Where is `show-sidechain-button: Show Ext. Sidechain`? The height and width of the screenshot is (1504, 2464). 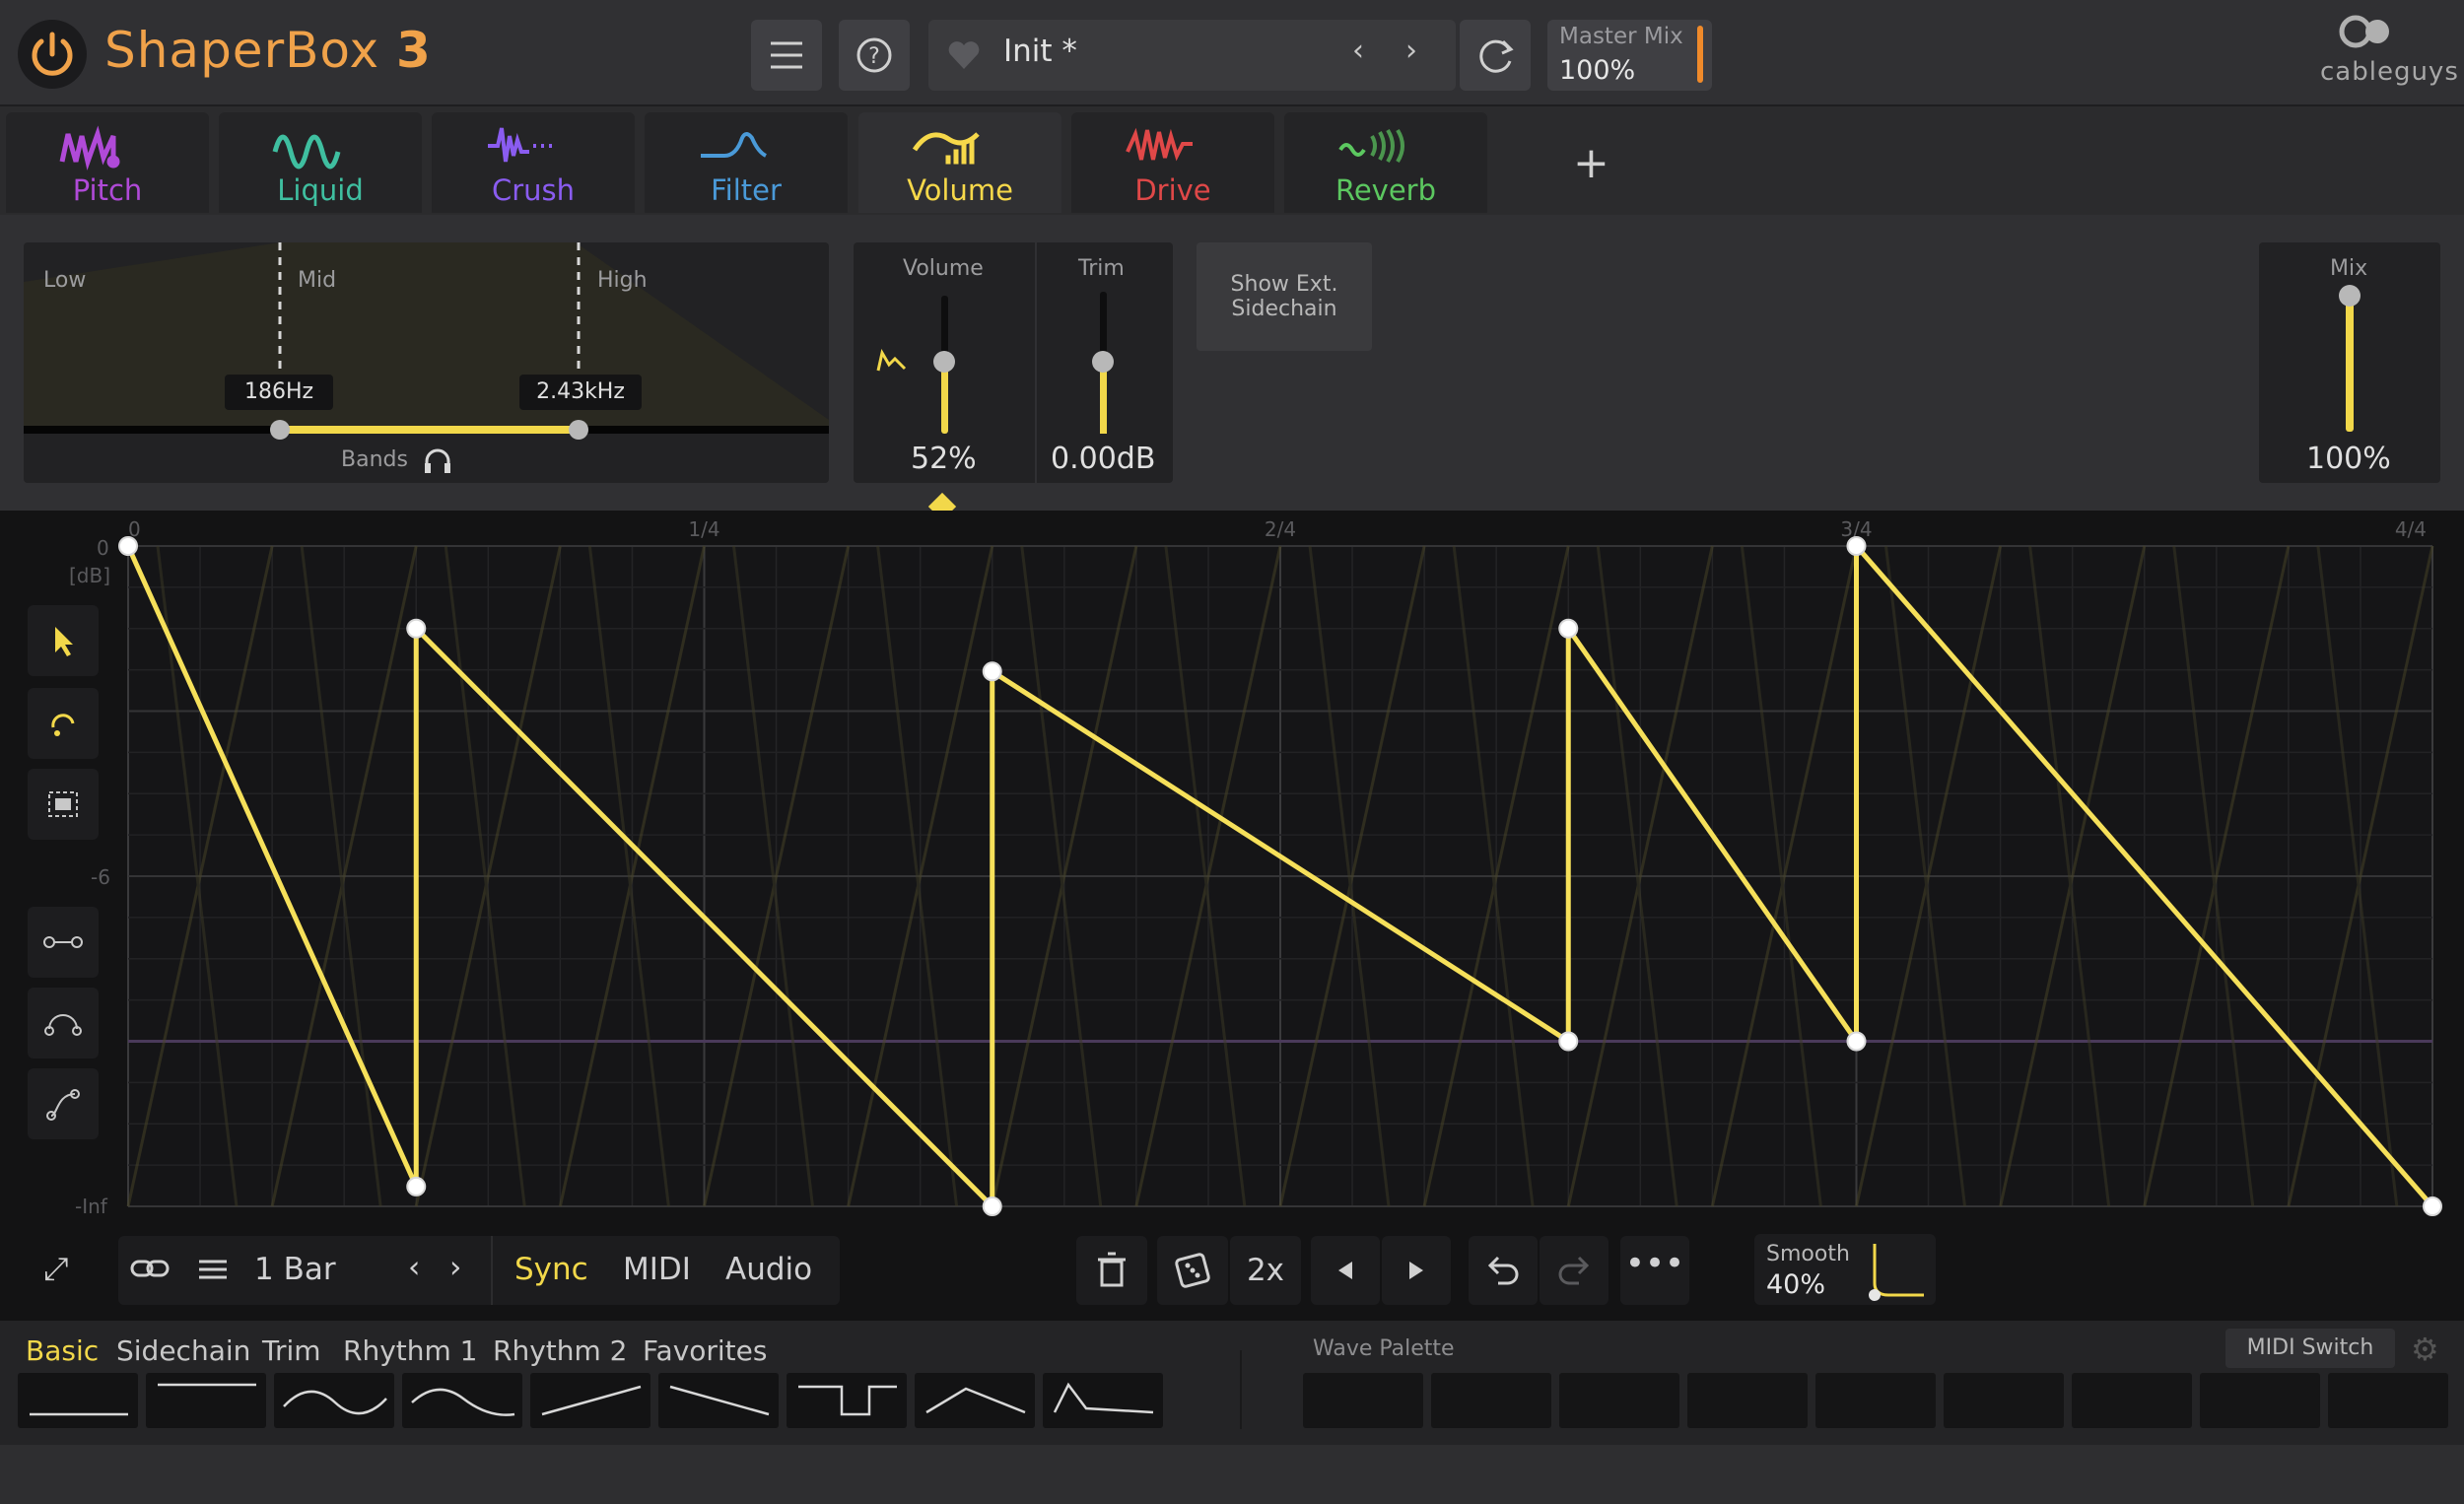
show-sidechain-button: Show Ext. Sidechain is located at coordinates (1284, 296).